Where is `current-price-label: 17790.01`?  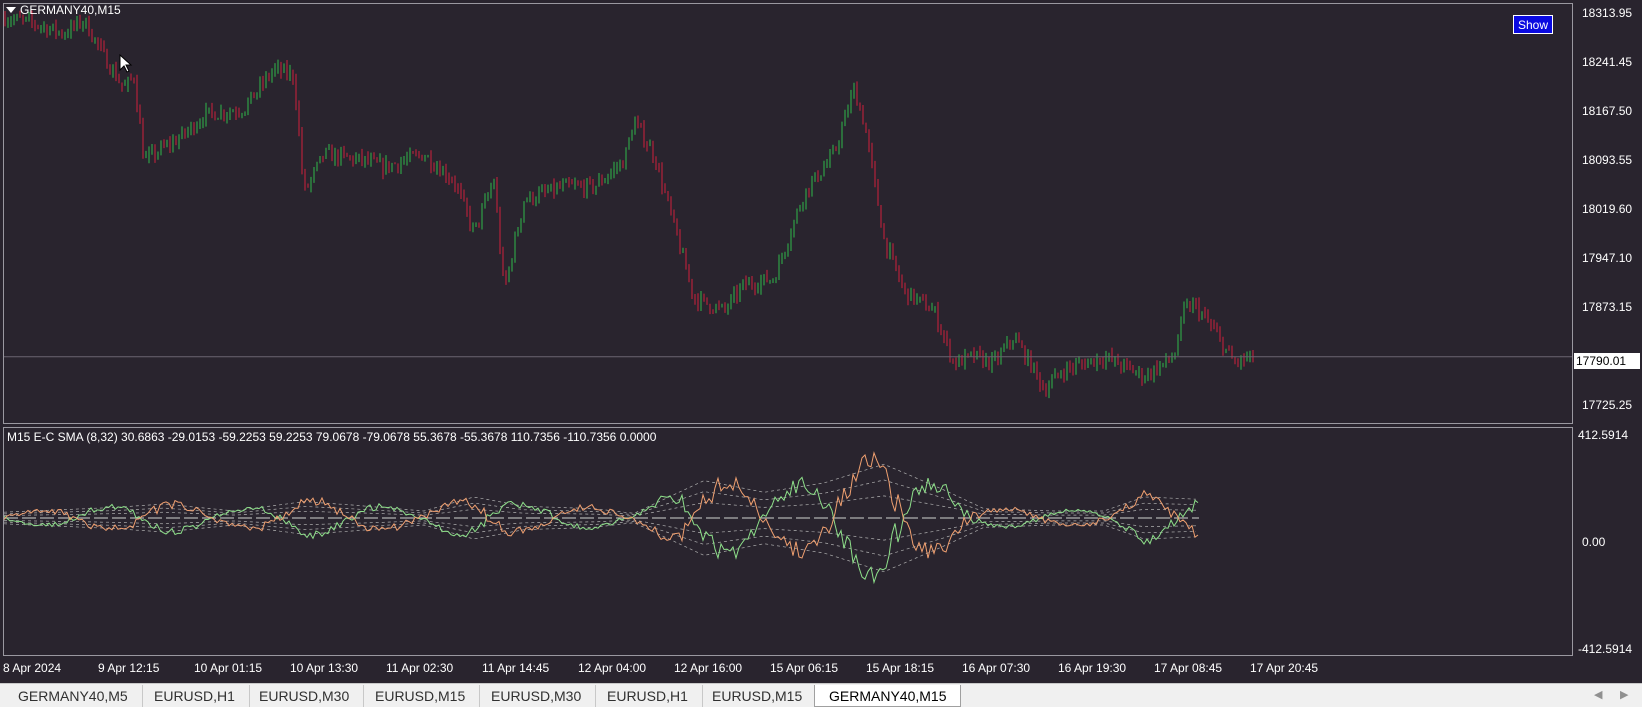
current-price-label: 17790.01 is located at coordinates (1607, 361).